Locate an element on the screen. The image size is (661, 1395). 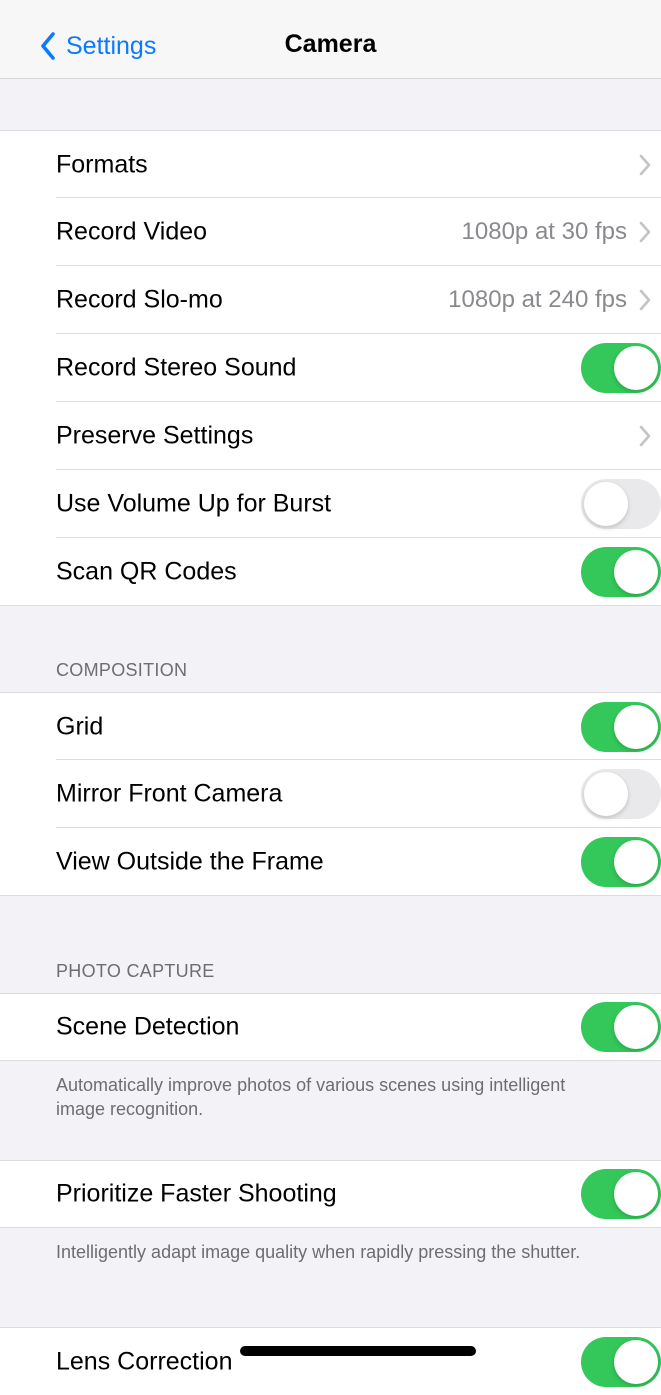
record-stereo-sound-label: Record Stereo Sound is located at coordinates (176, 367).